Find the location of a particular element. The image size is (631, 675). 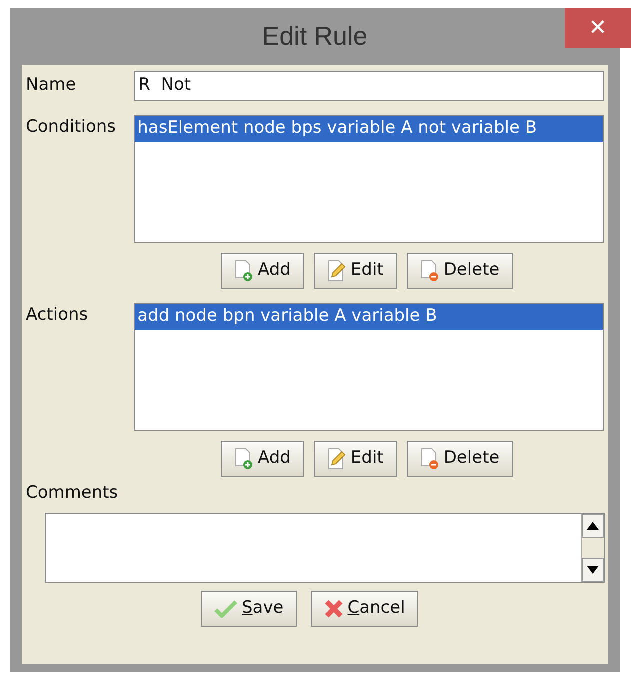

comments-label: Comments is located at coordinates (72, 493).